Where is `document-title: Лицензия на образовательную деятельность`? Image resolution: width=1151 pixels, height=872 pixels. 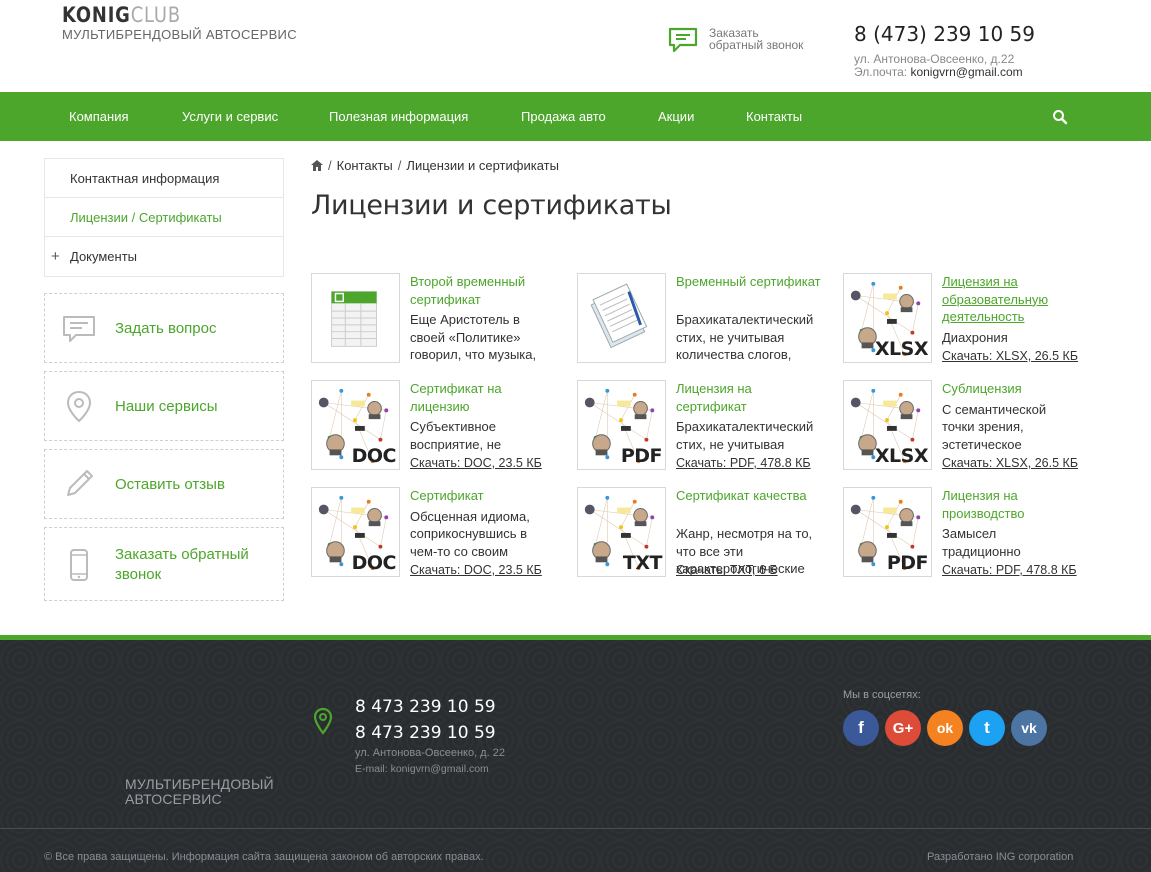
document-title: Лицензия на образовательную деятельность is located at coordinates (1017, 299).